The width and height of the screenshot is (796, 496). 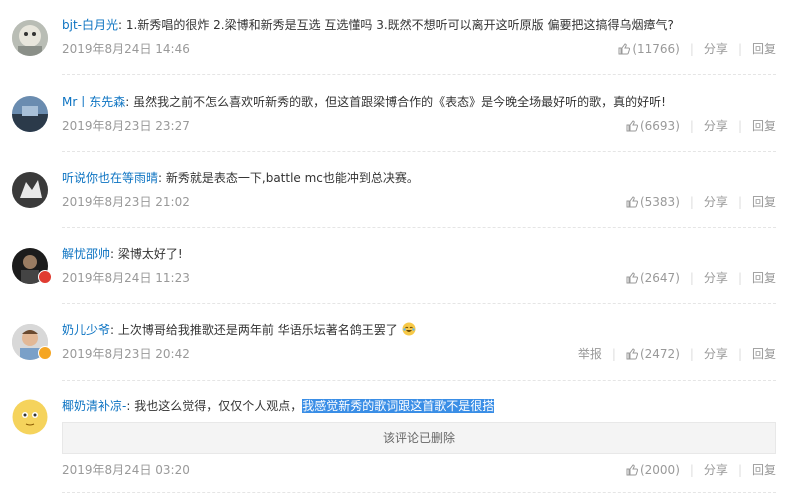 What do you see at coordinates (659, 278) in the screenshot?
I see `like-count: (2647)` at bounding box center [659, 278].